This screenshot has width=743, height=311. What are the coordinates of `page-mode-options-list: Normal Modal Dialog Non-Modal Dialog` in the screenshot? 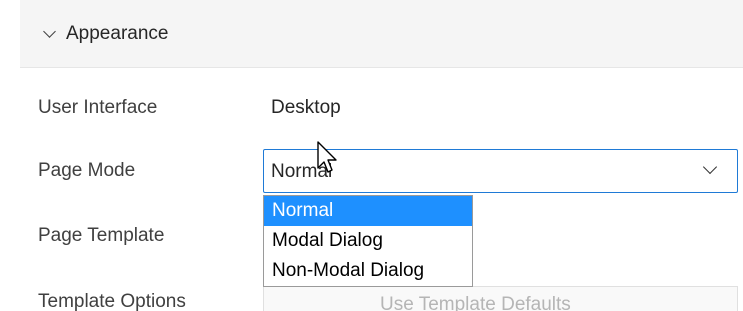 It's located at (368, 241).